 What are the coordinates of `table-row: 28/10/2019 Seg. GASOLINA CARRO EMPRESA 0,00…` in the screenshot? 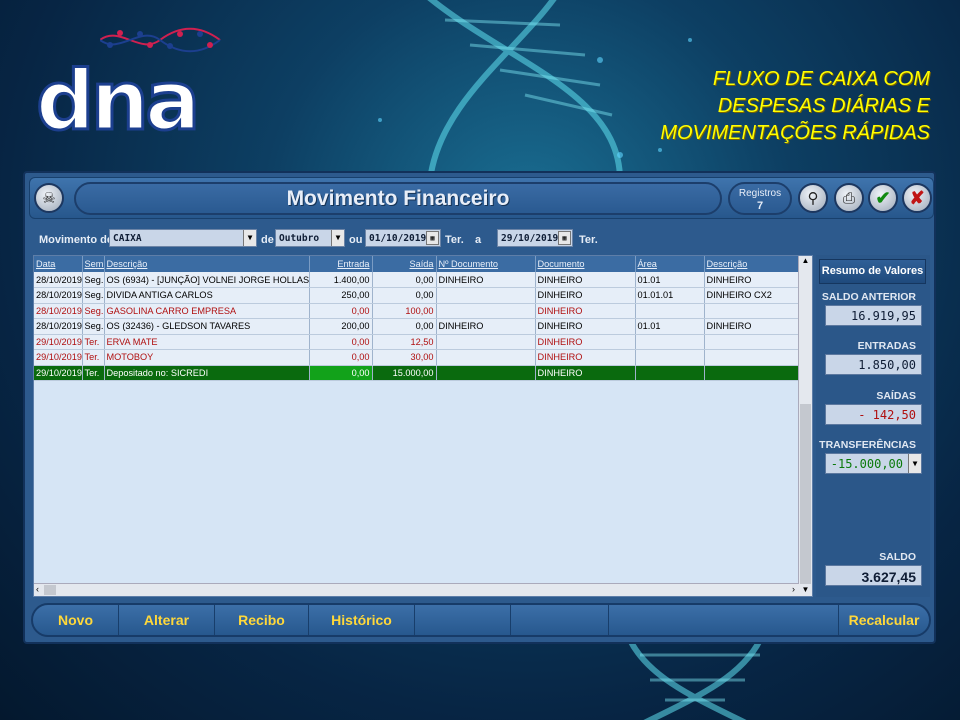 It's located at (417, 311).